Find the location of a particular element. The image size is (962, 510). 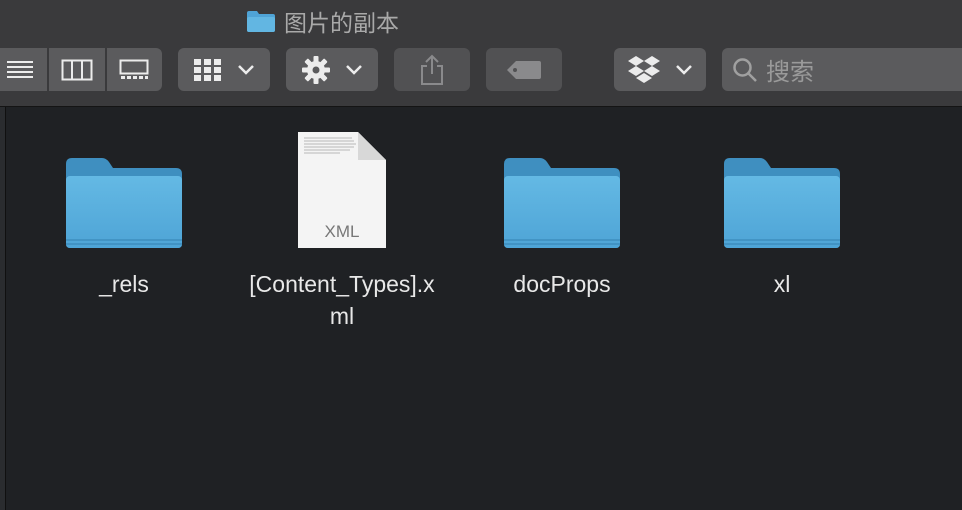

tag-icon is located at coordinates (524, 69).